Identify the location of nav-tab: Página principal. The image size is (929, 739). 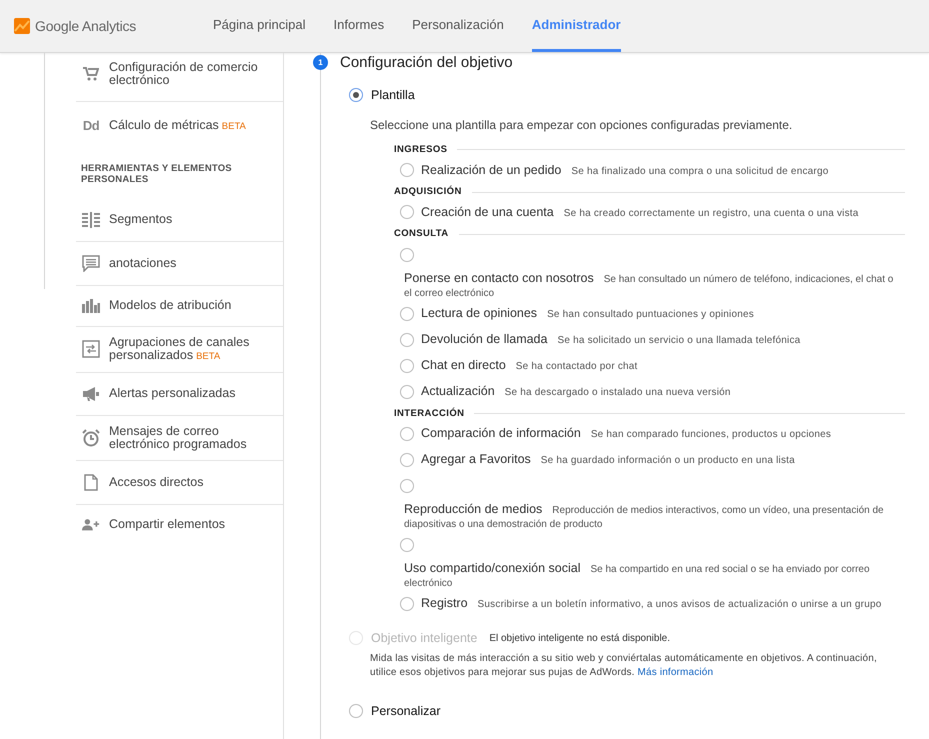
(259, 26).